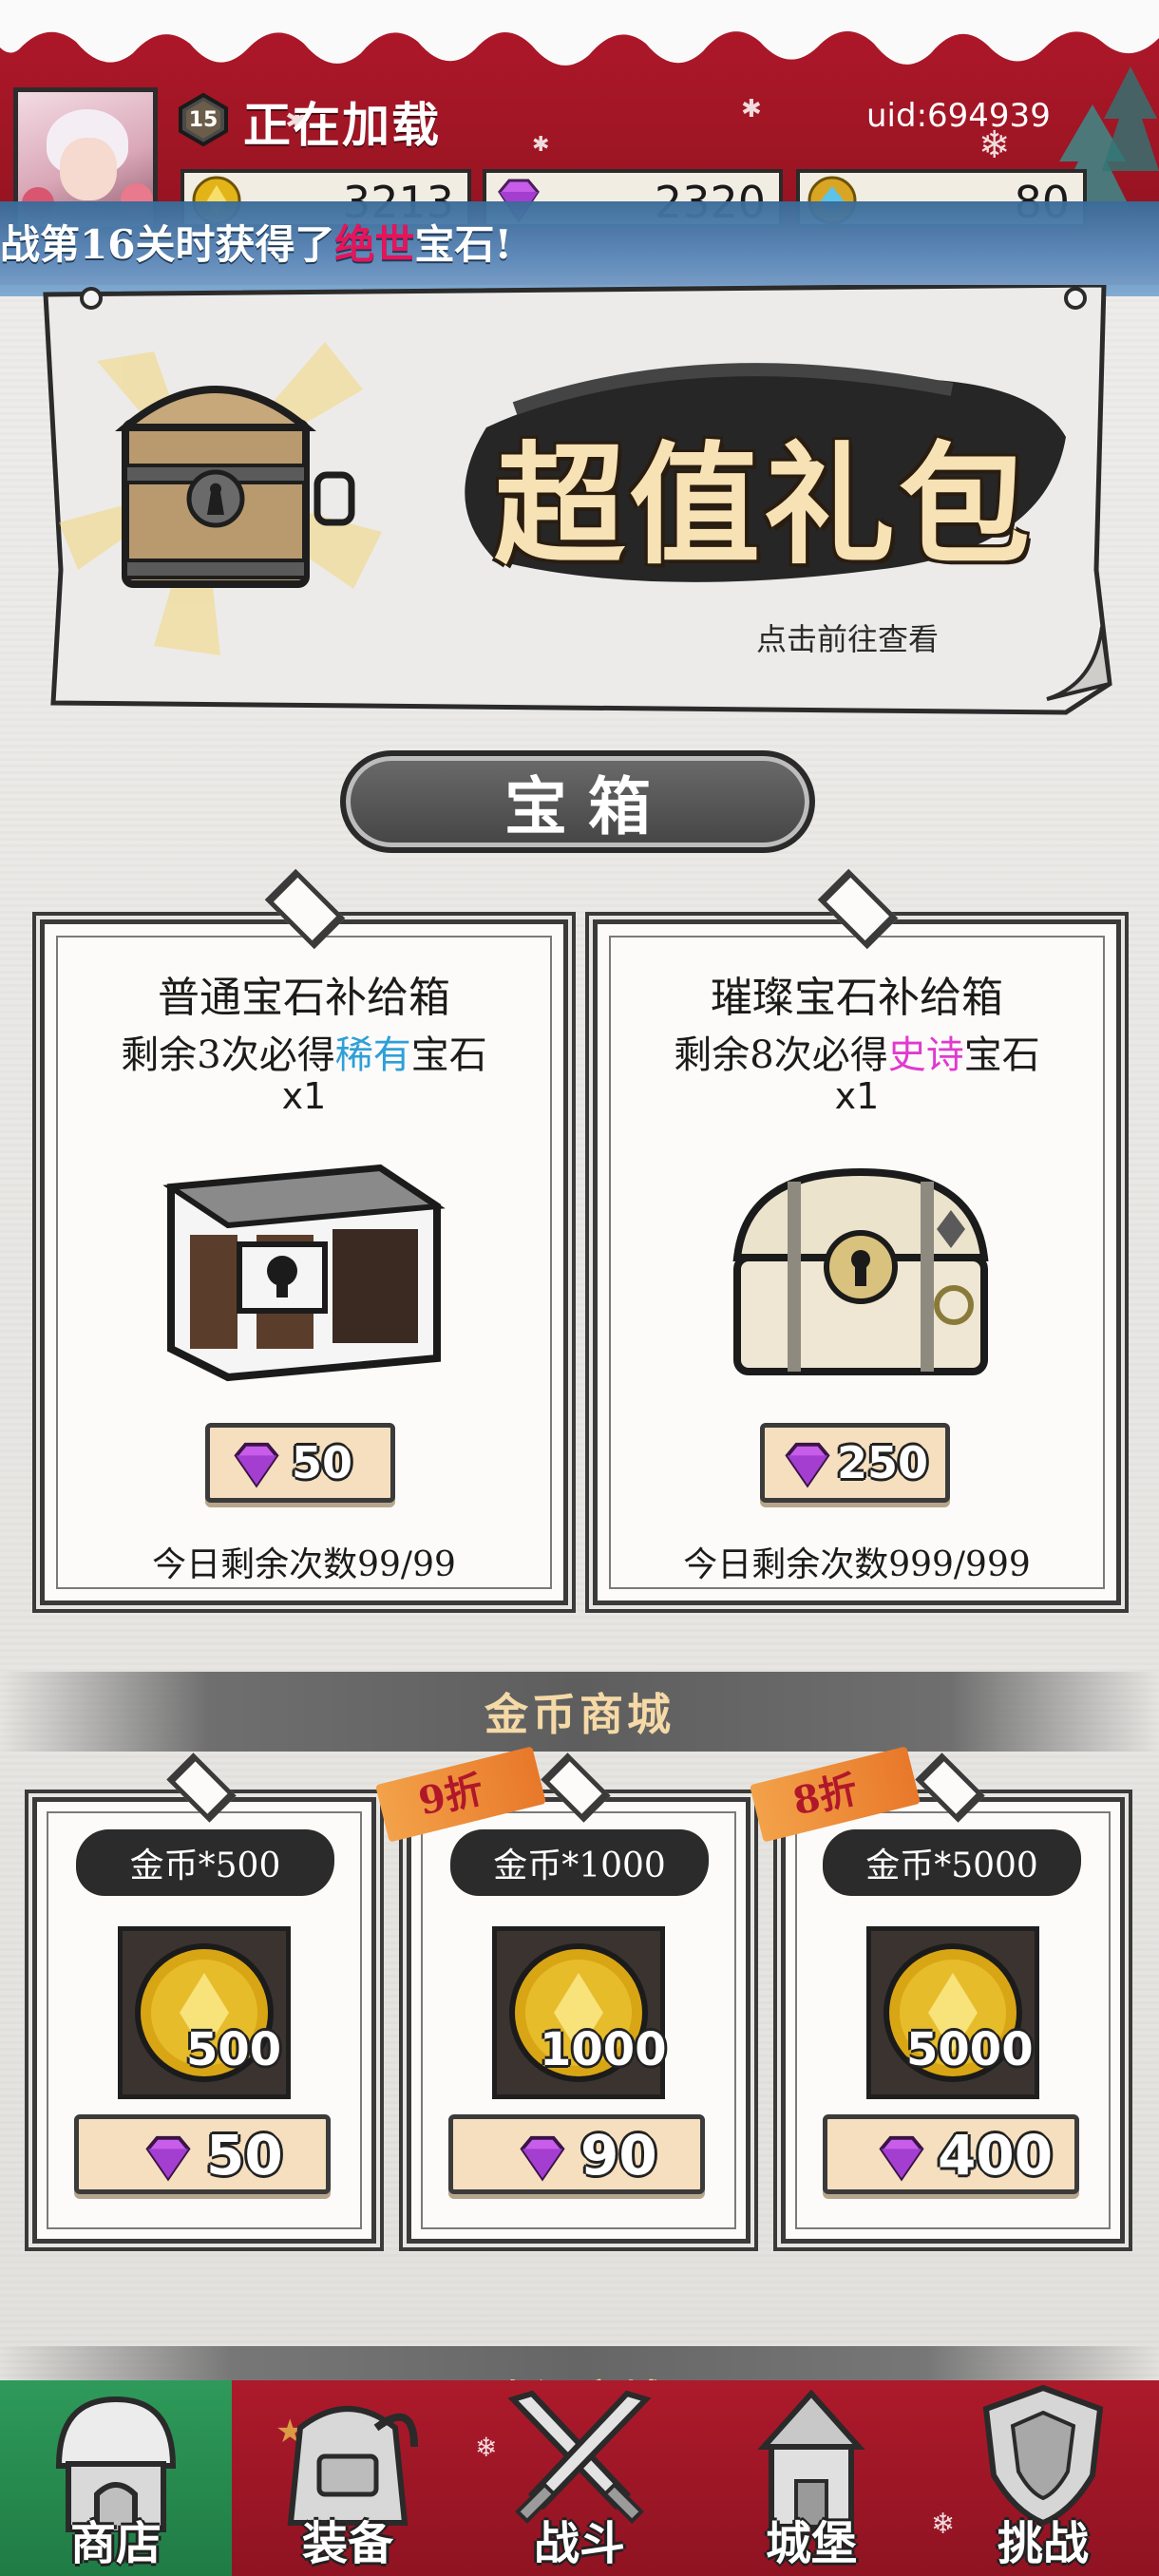 The height and width of the screenshot is (2576, 1159). What do you see at coordinates (342, 125) in the screenshot?
I see `player-name: 正在加载` at bounding box center [342, 125].